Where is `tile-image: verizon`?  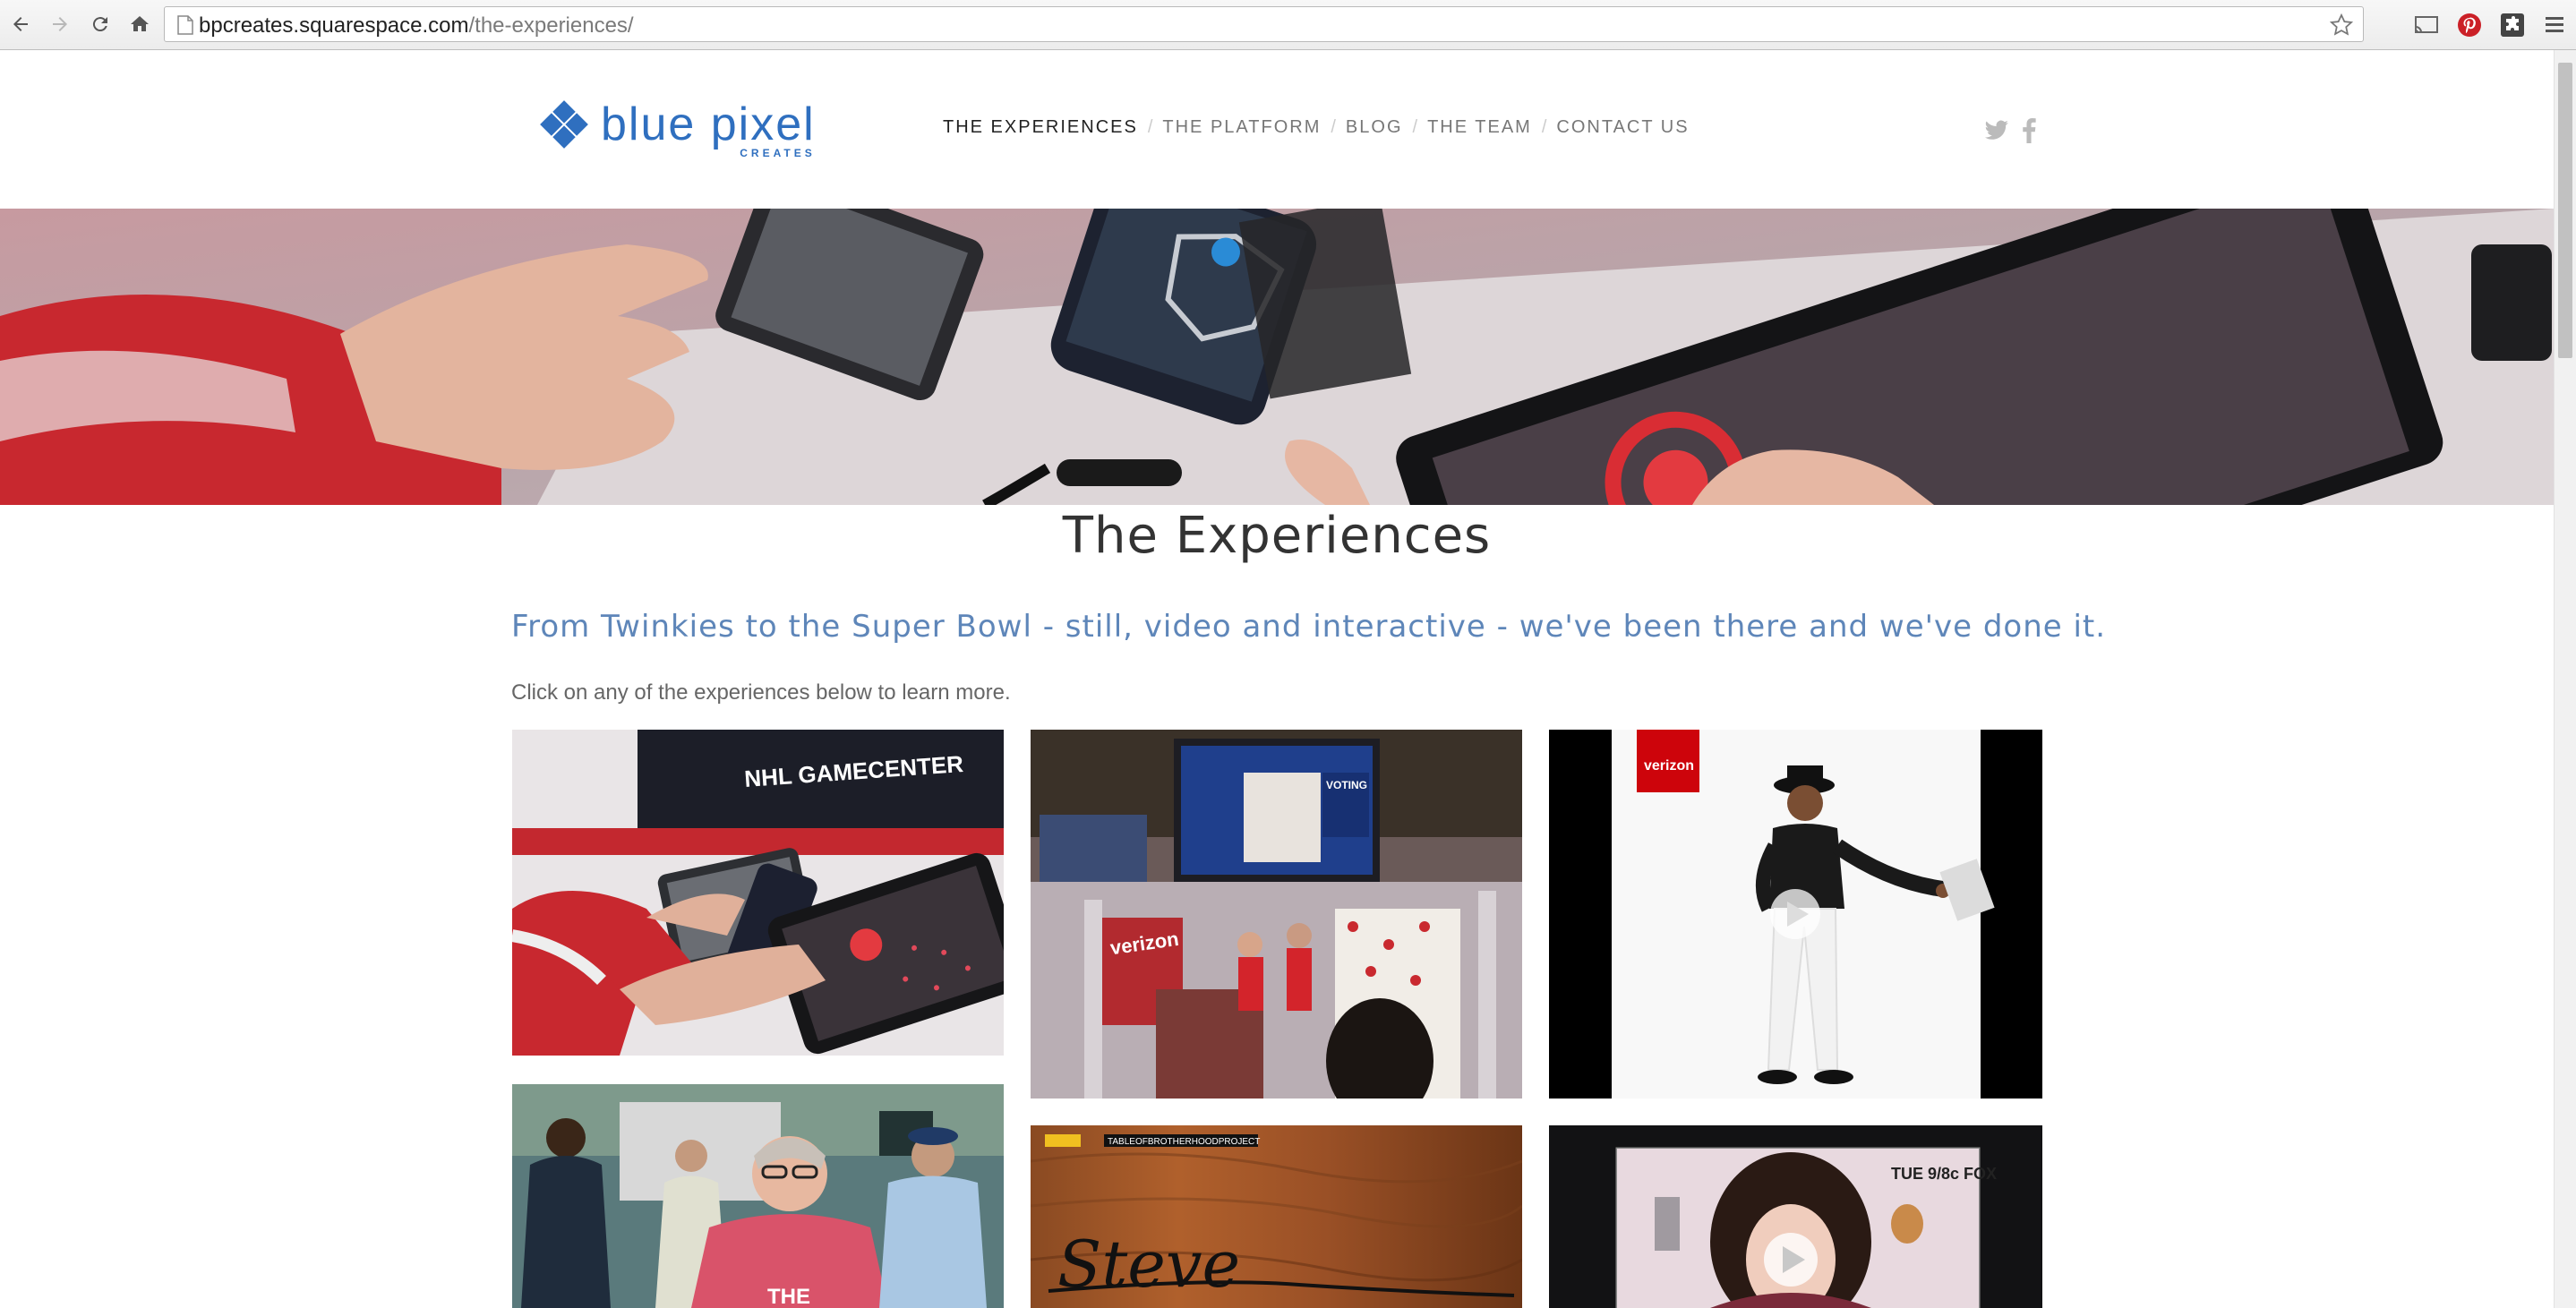 tile-image: verizon is located at coordinates (1795, 914).